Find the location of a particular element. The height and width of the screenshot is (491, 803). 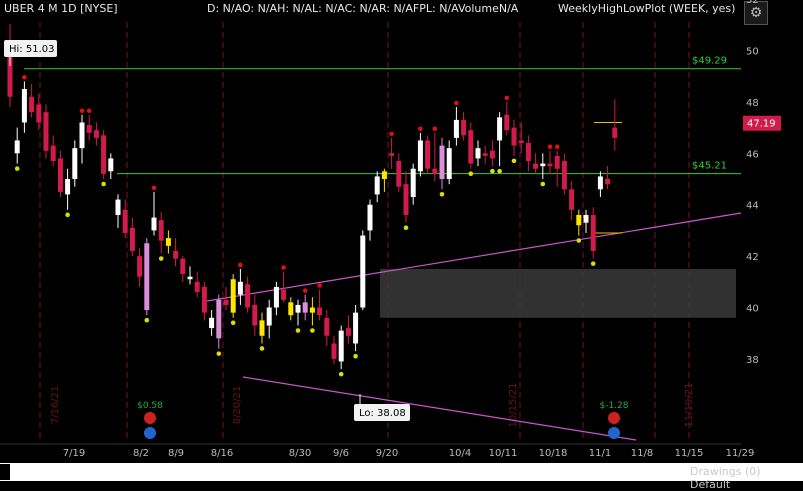

x-tick-label: 8/9 is located at coordinates (176, 453).